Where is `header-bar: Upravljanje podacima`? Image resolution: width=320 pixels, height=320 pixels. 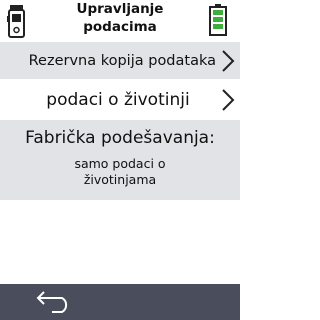 header-bar: Upravljanje podacima is located at coordinates (120, 21).